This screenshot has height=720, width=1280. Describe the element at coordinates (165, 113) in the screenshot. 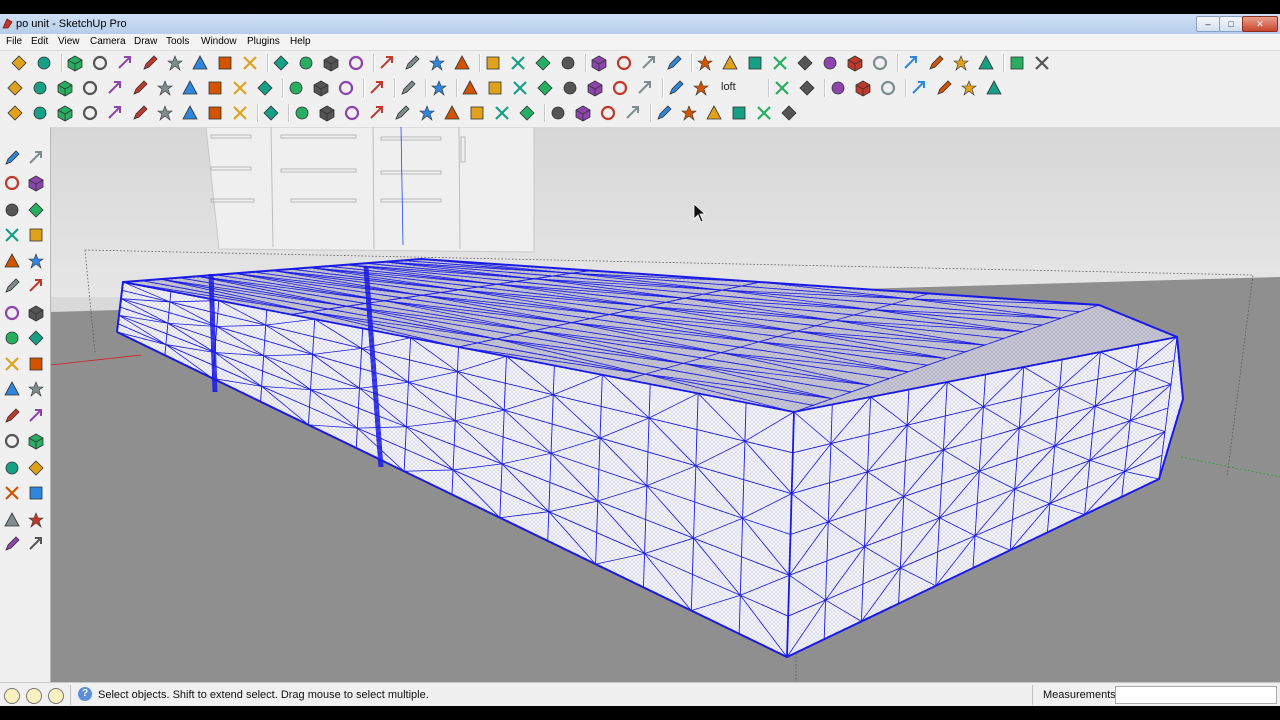

I see `row3-tool-7-icon` at that location.